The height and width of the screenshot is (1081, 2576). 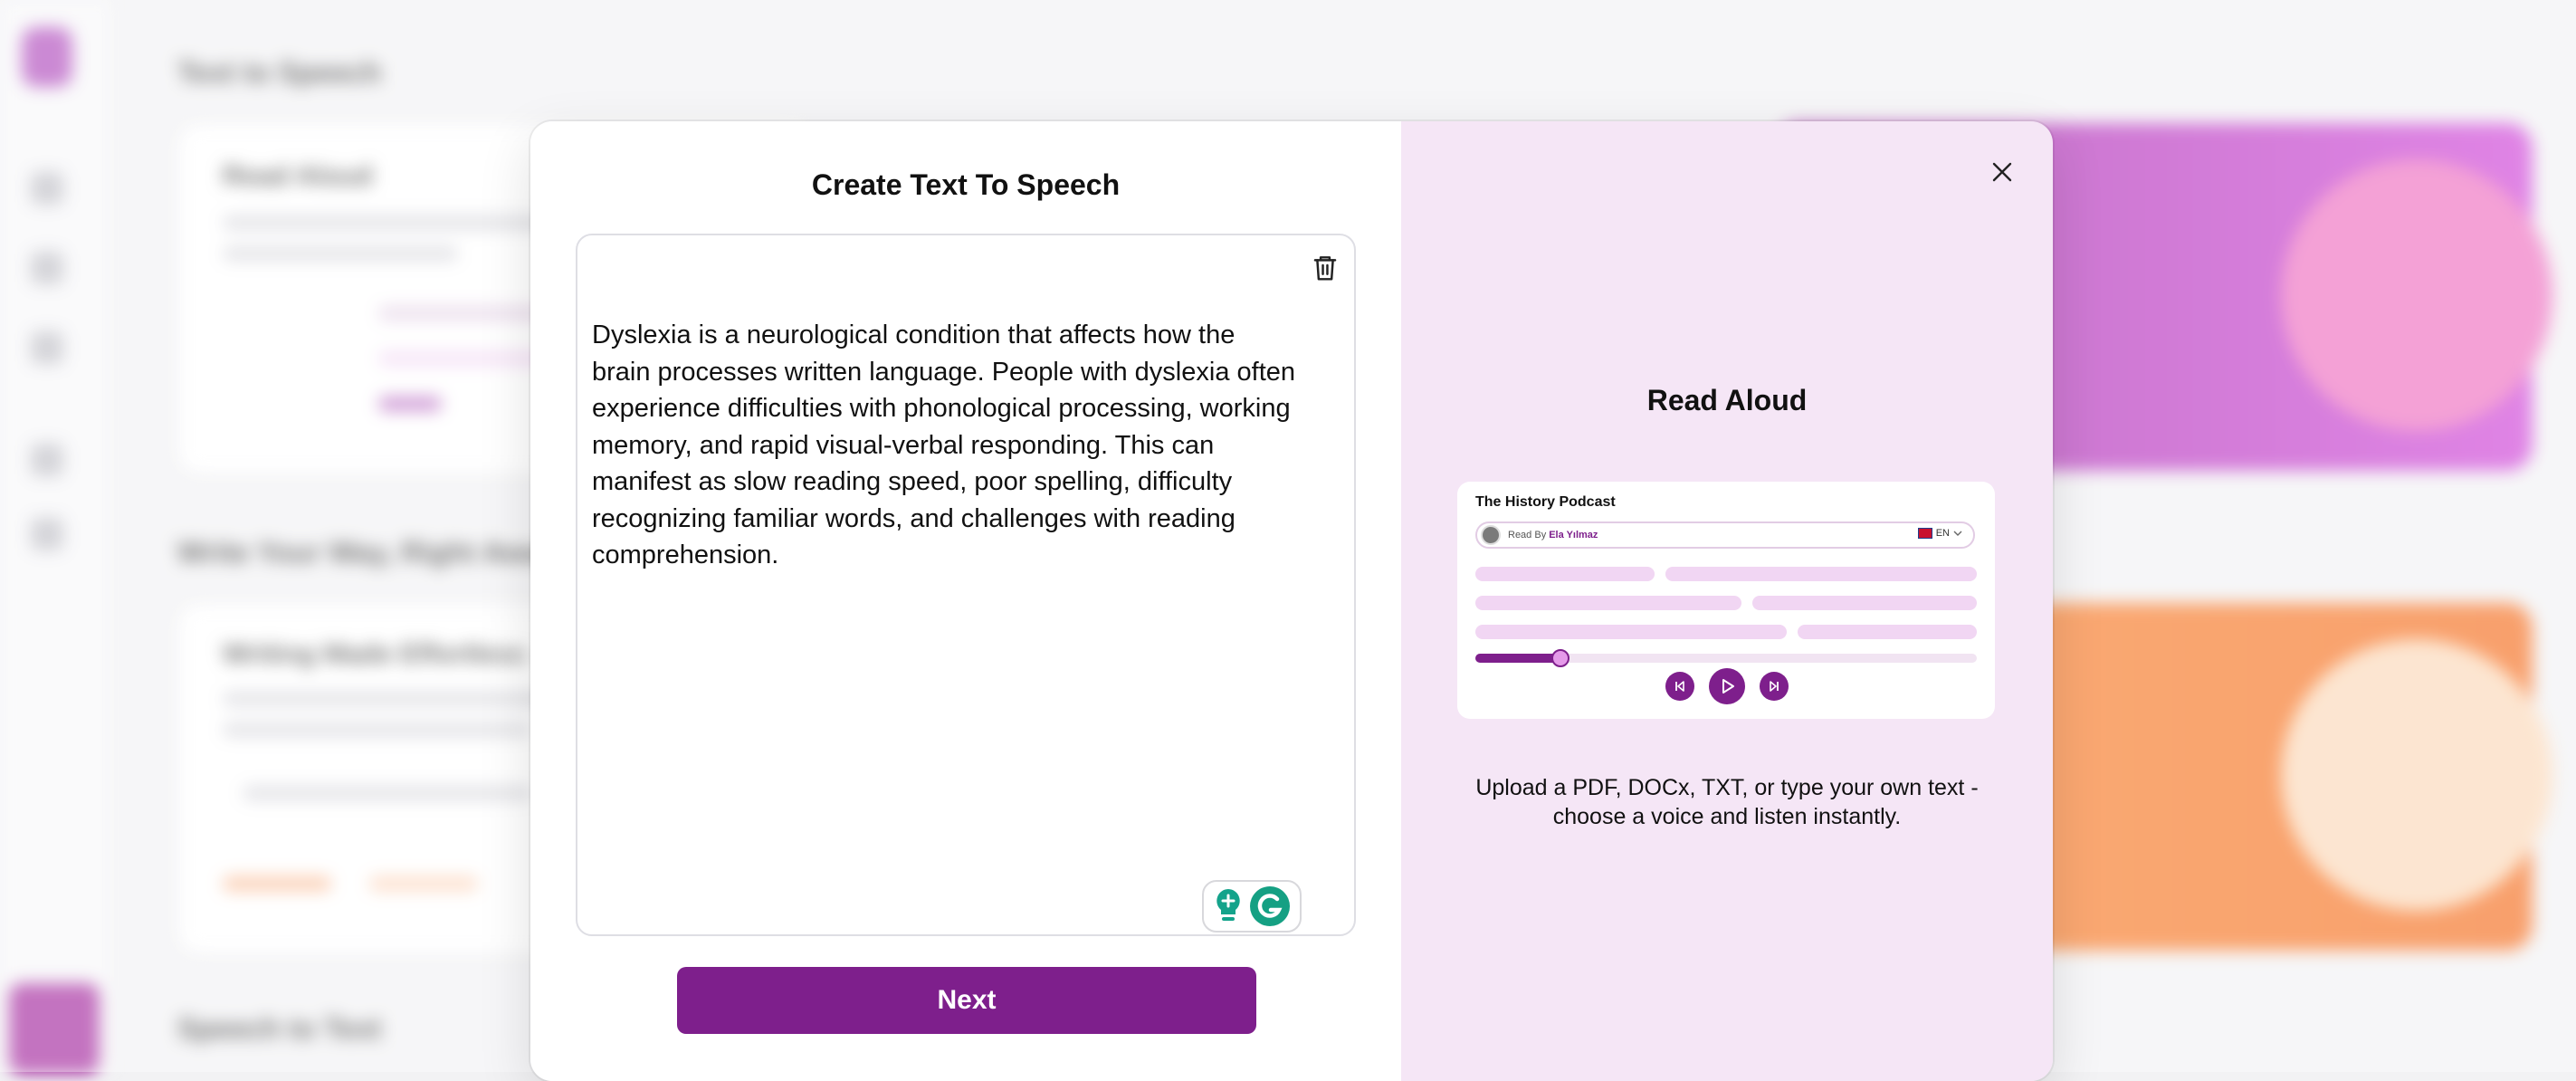 I want to click on language-selector: EN, so click(x=1940, y=533).